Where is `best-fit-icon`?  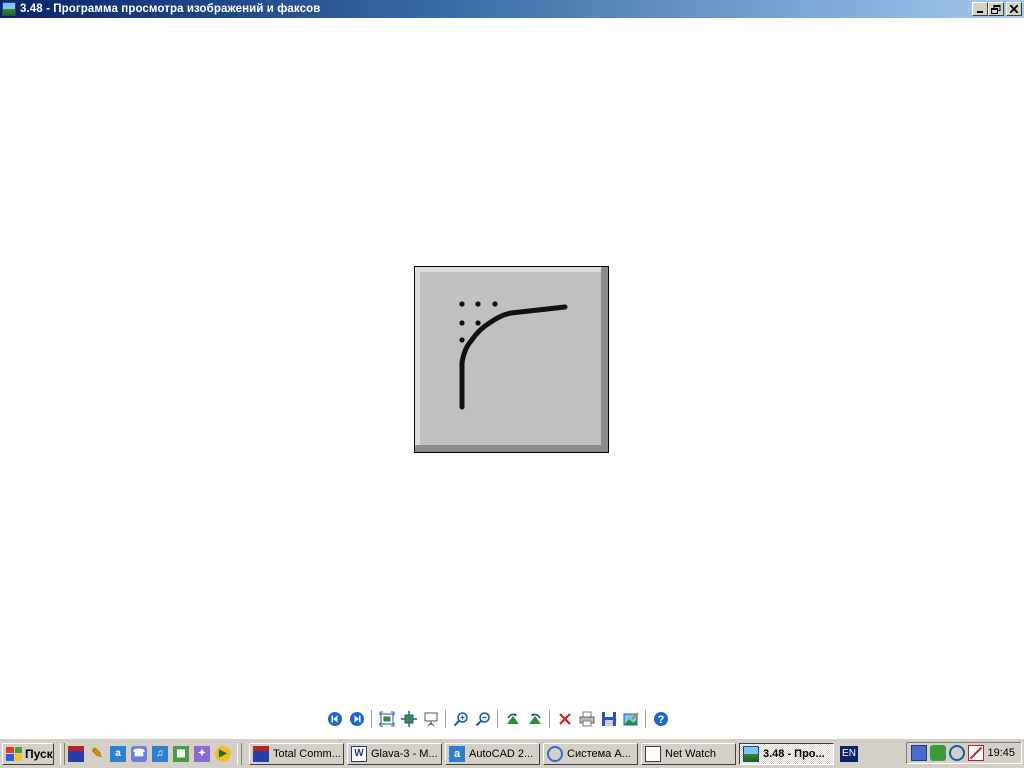
best-fit-icon is located at coordinates (387, 719).